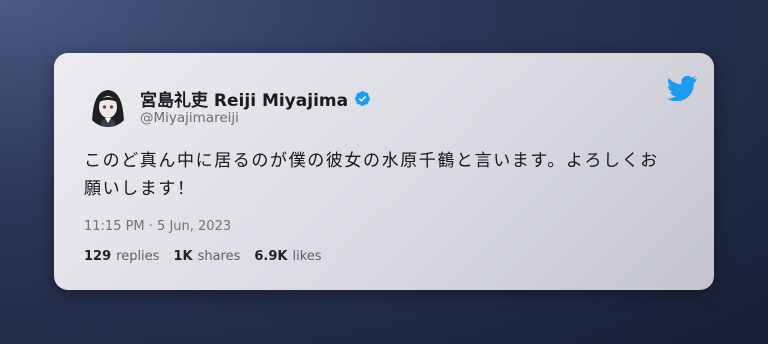 Image resolution: width=768 pixels, height=344 pixels. I want to click on twitter-bird-icon, so click(682, 88).